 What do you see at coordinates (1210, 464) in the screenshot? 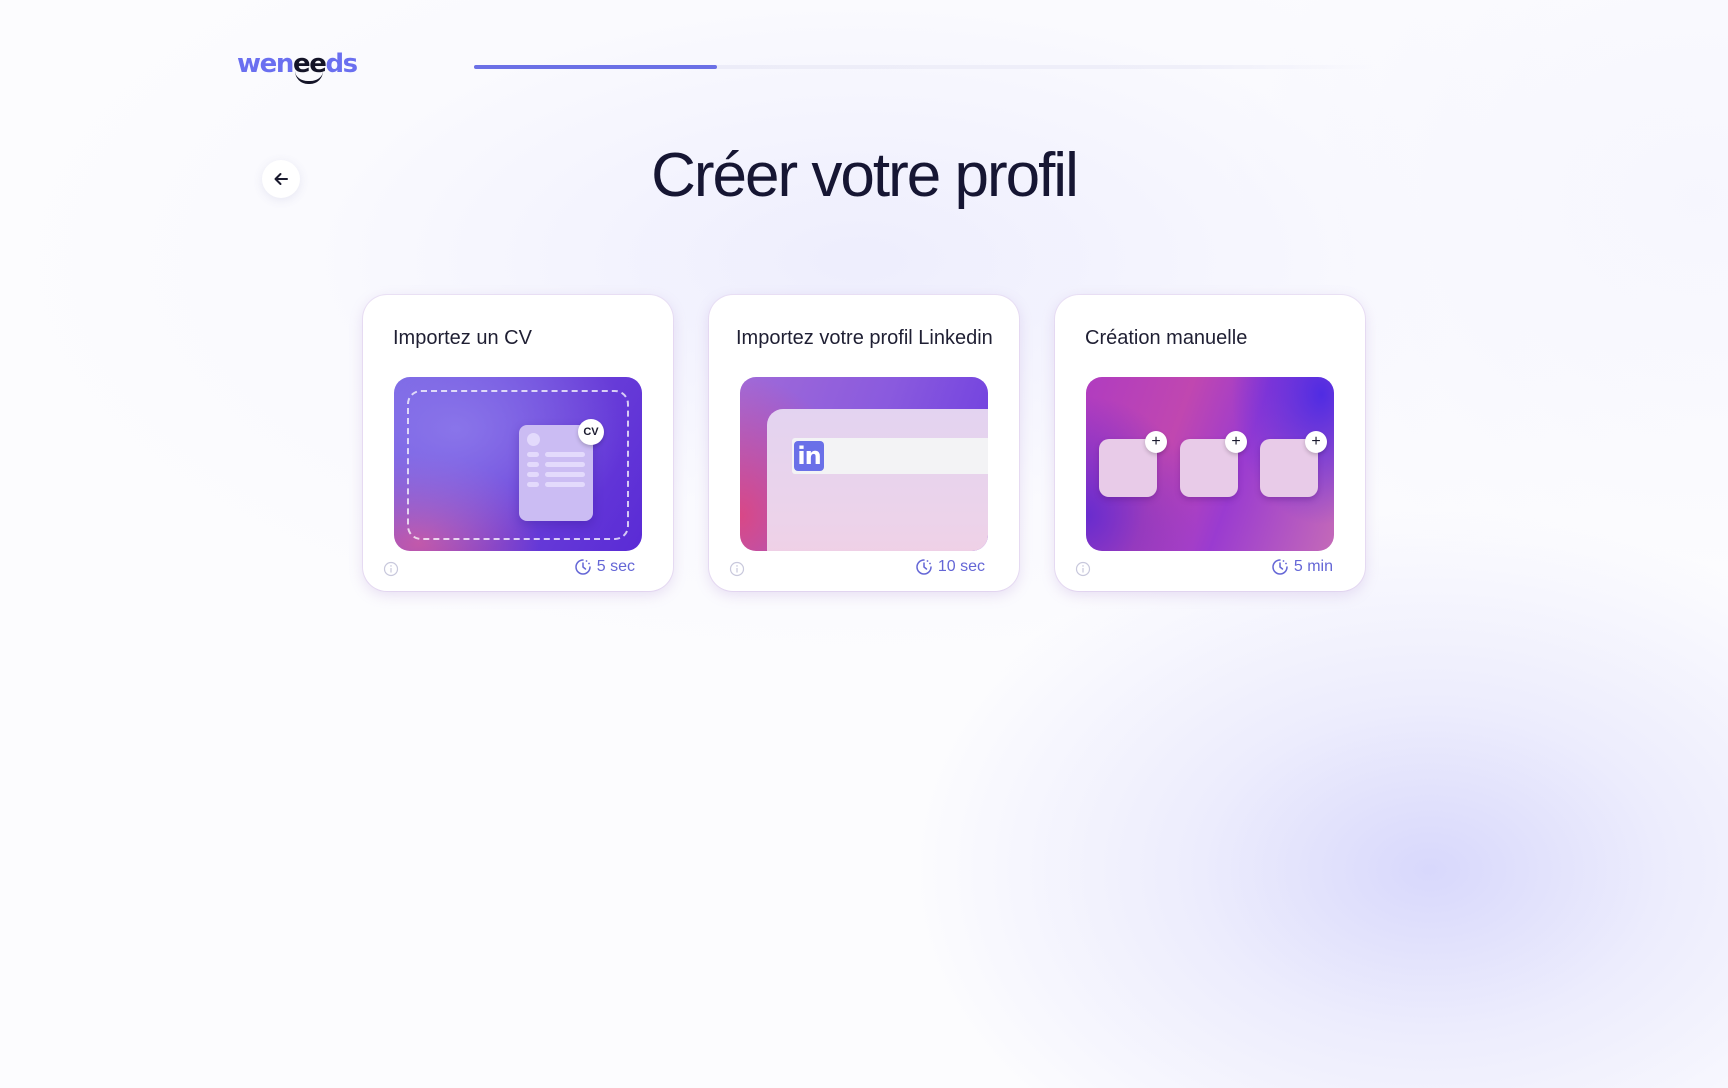
I see `manual-creation-illustration: + + +` at bounding box center [1210, 464].